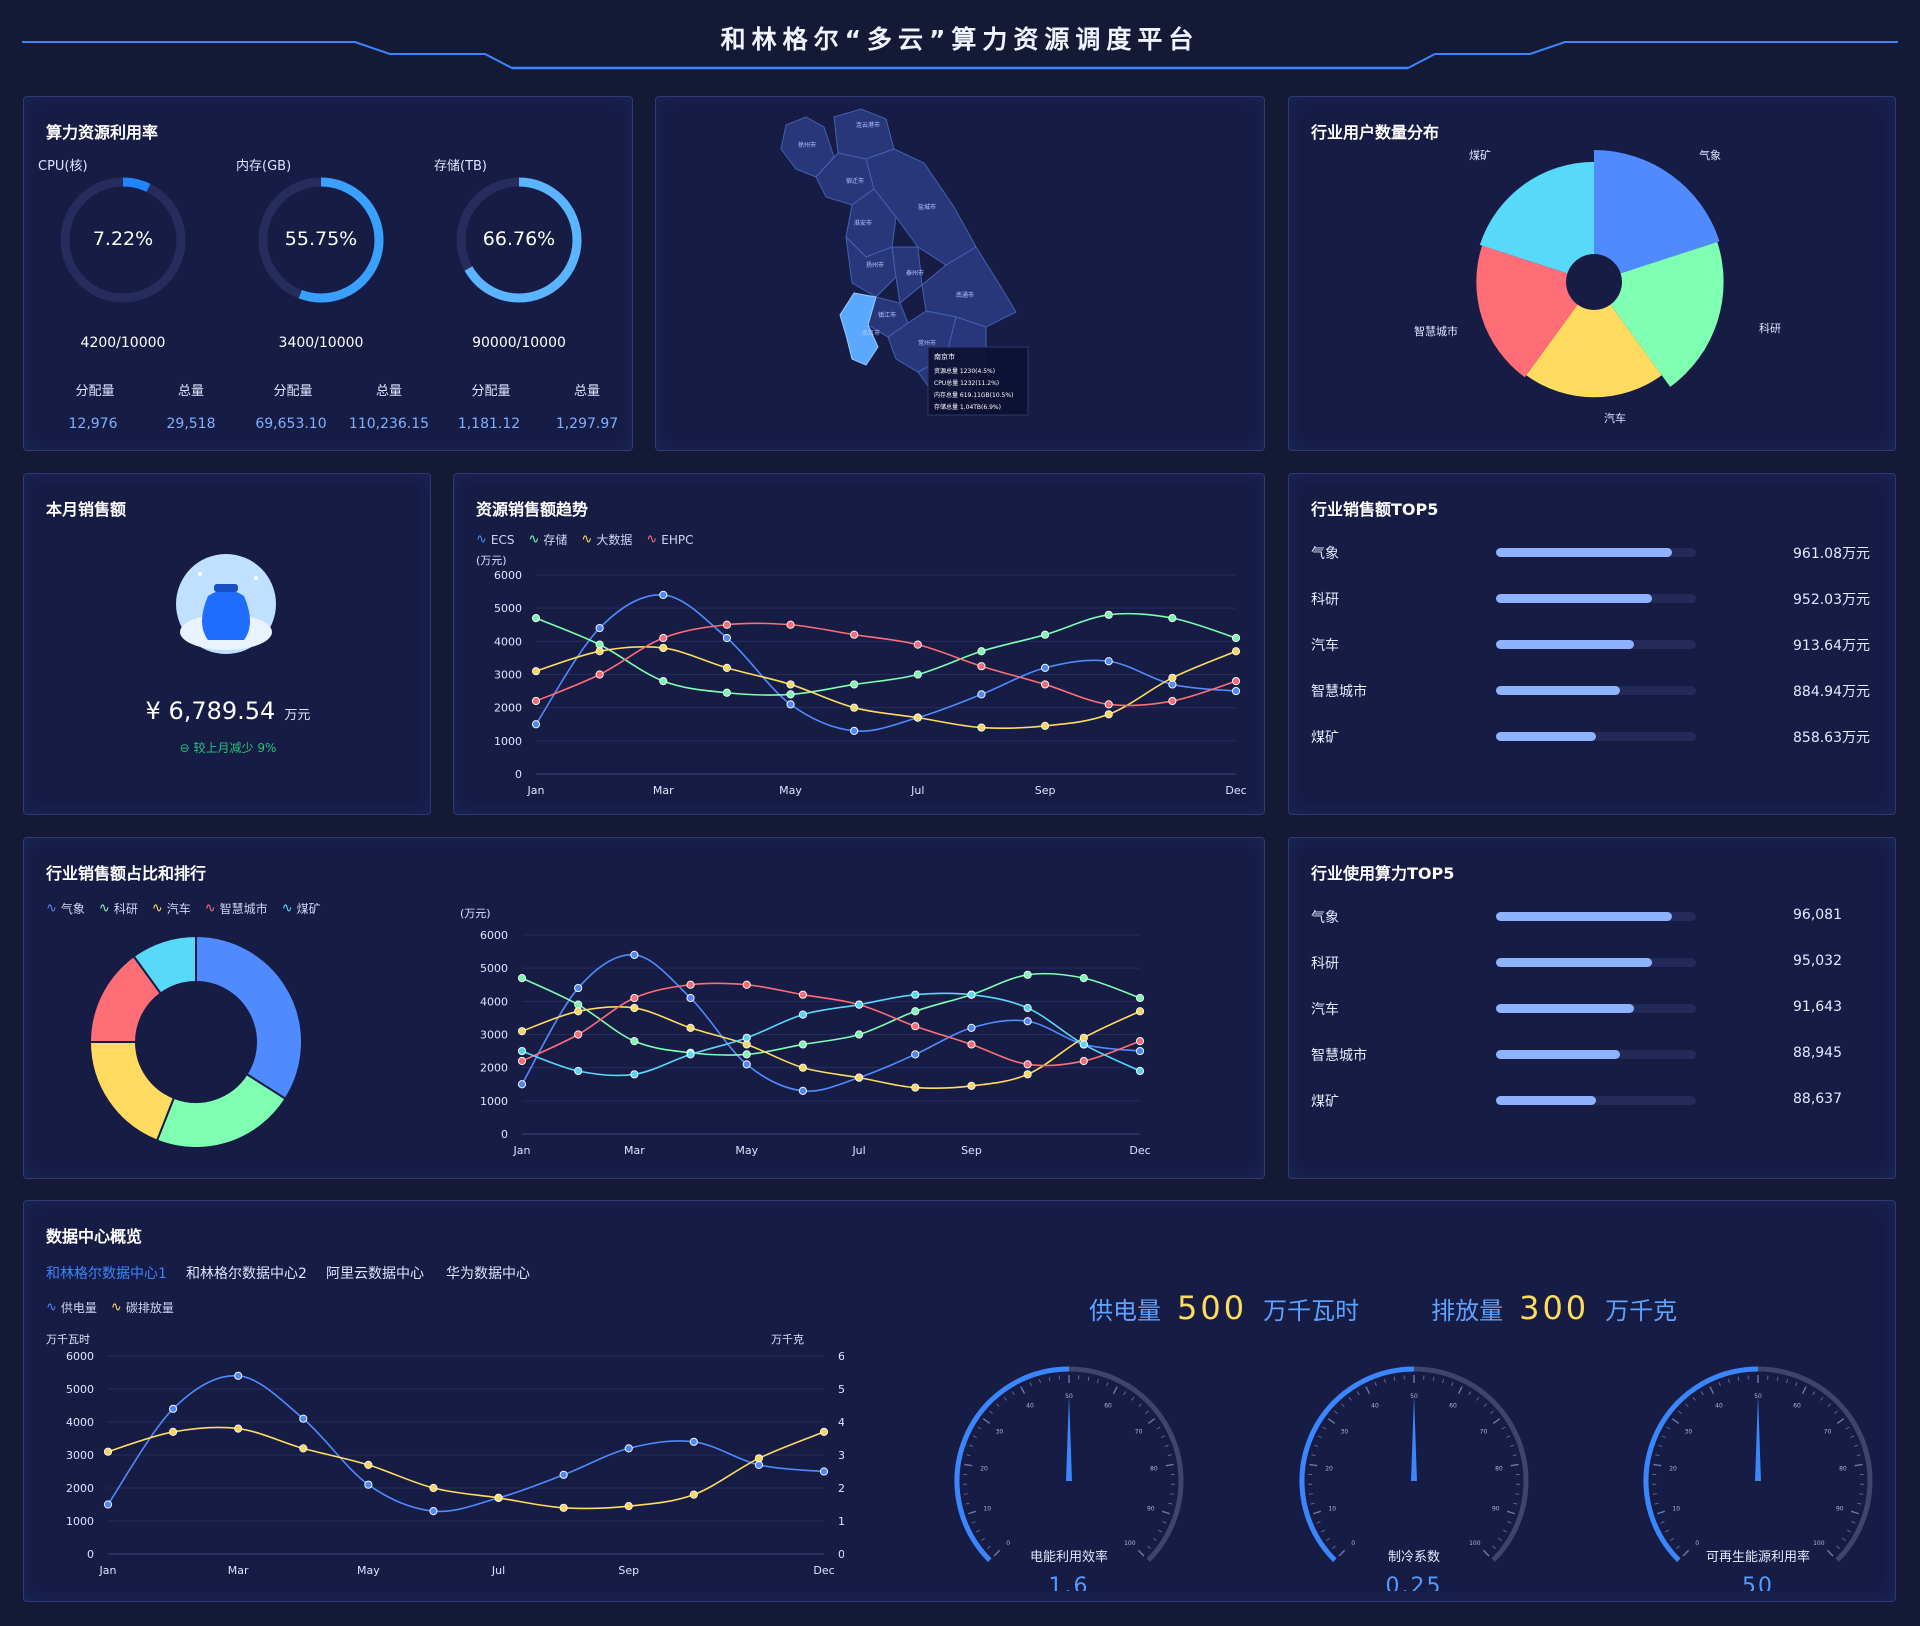 Image resolution: width=1920 pixels, height=1626 pixels. What do you see at coordinates (195, 1041) in the screenshot?
I see `industry-ratio-donut` at bounding box center [195, 1041].